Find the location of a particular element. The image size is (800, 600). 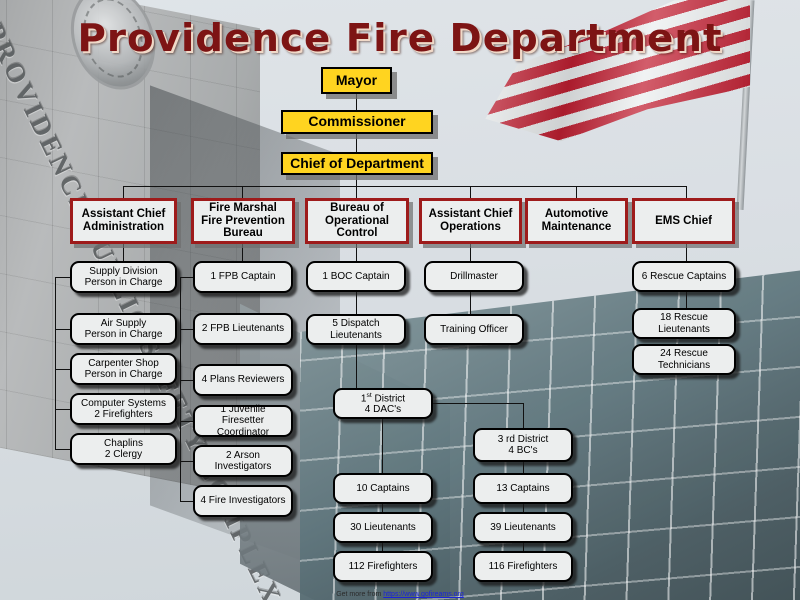

node-assistant-chief-operations: Assistant Chief Operations is located at coordinates (470, 221).